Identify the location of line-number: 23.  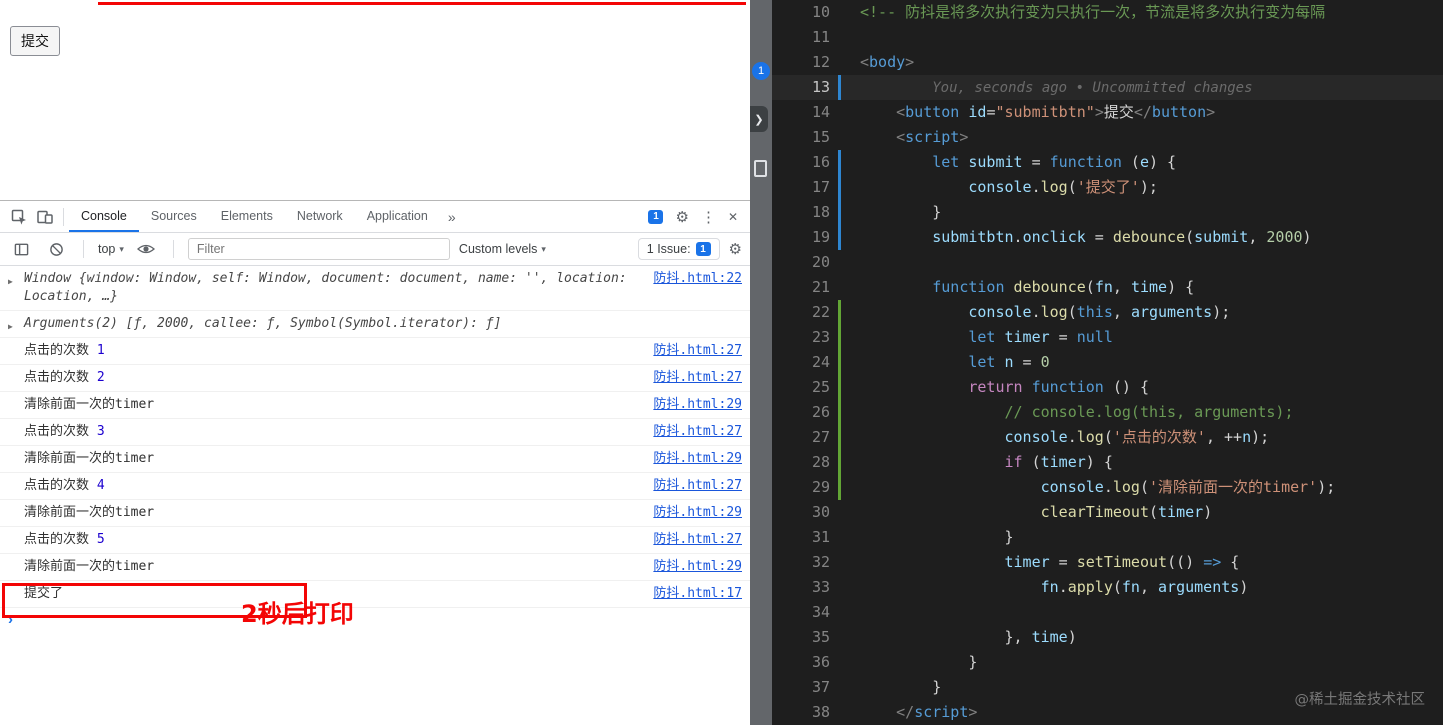
(820, 337).